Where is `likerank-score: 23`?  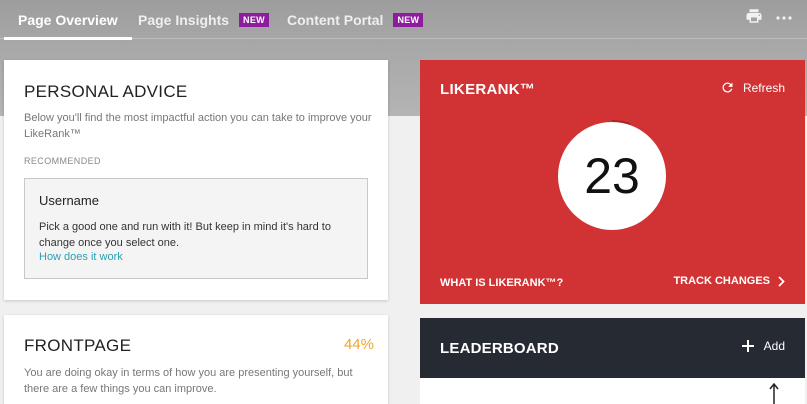 likerank-score: 23 is located at coordinates (612, 176).